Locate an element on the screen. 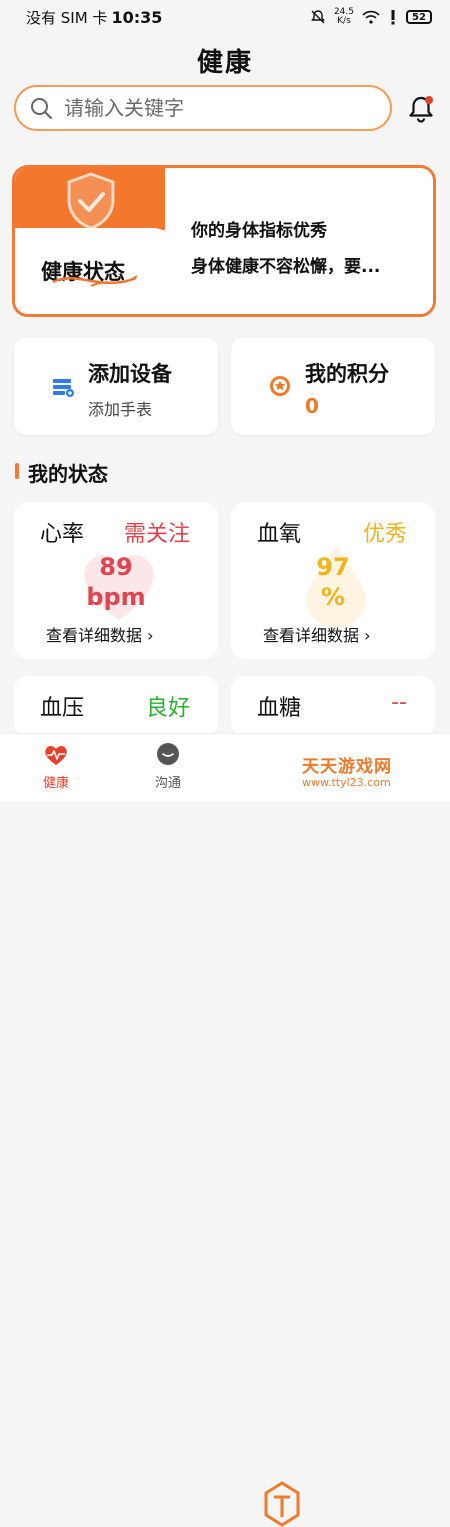 This screenshot has width=450, height=1527. status-bar: 没有 SIM 卡 10:35 24.5 K/s 52 is located at coordinates (225, 17).